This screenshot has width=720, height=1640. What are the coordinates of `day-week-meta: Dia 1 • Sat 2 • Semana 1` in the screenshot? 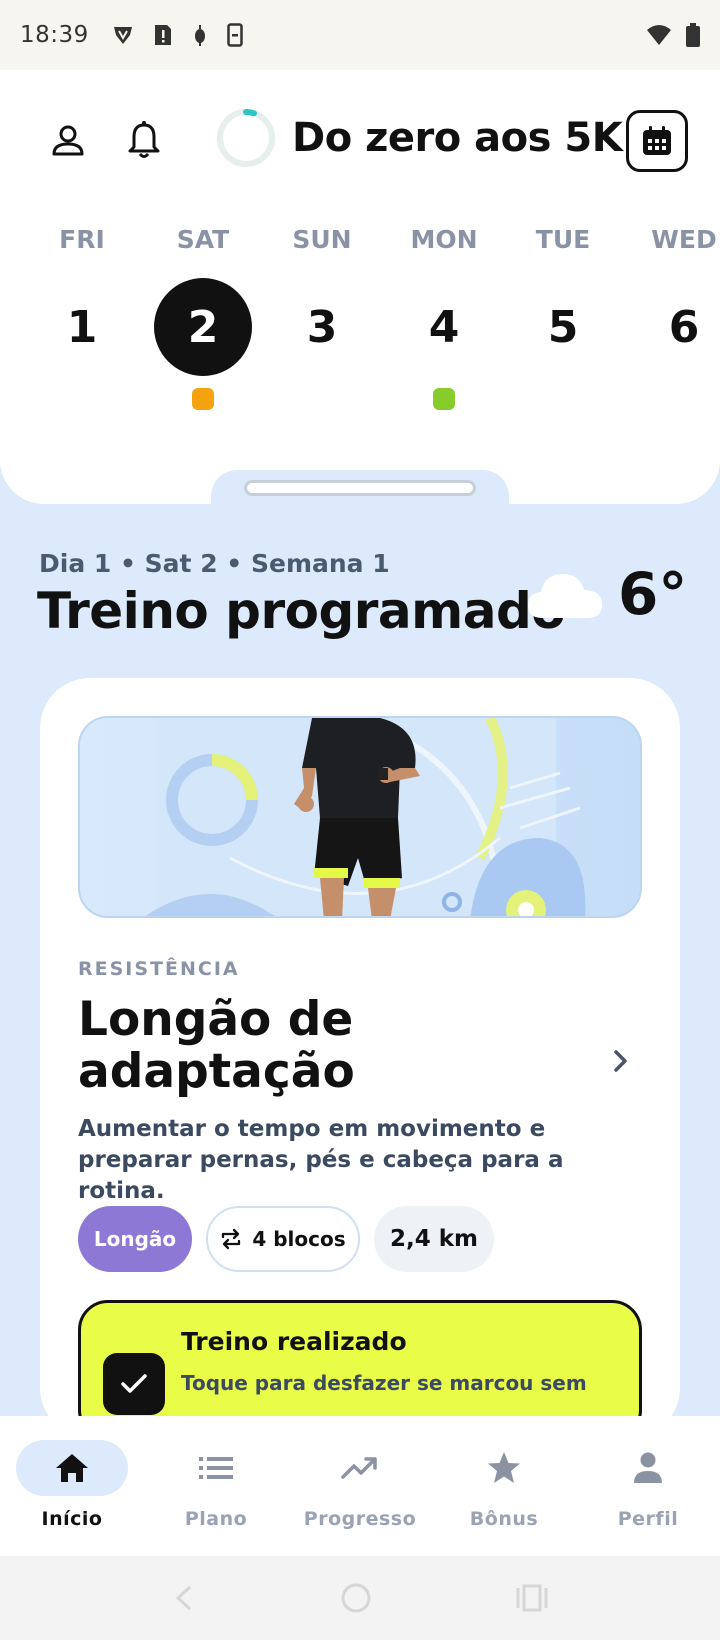 It's located at (214, 563).